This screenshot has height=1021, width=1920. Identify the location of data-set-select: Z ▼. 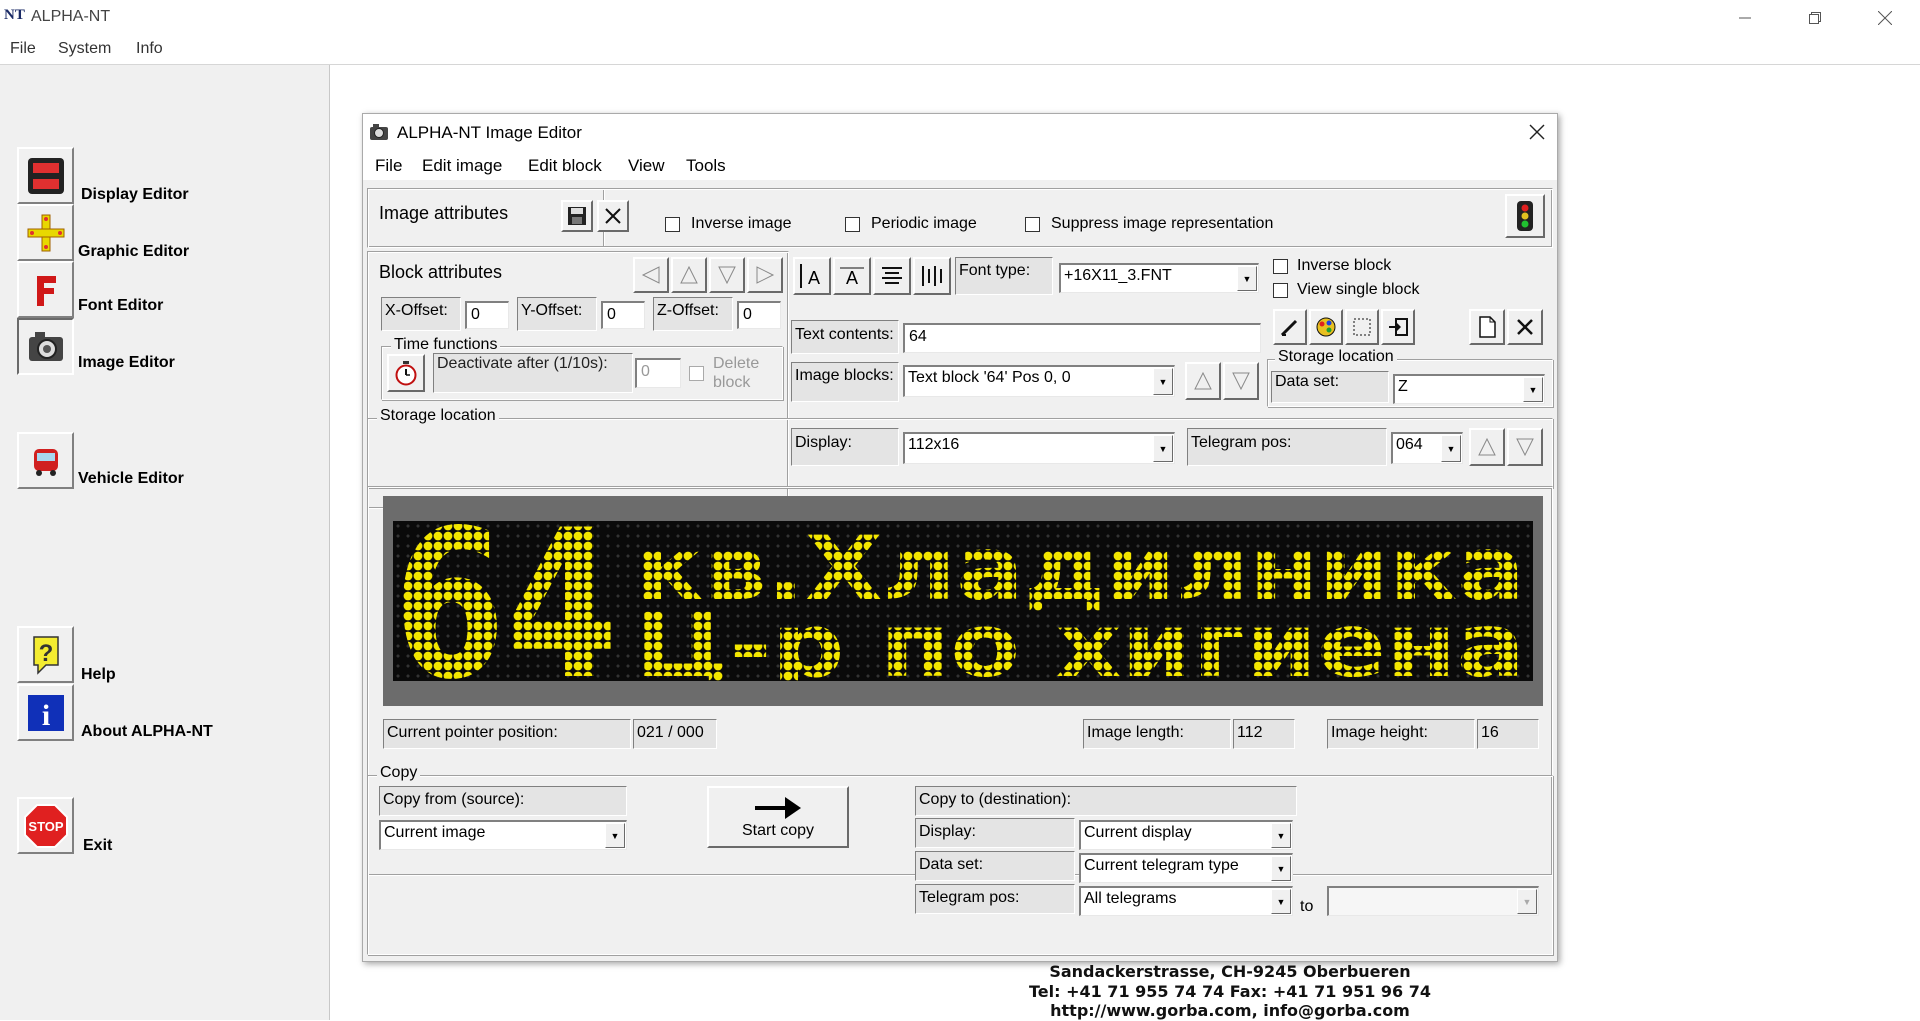
(1469, 389).